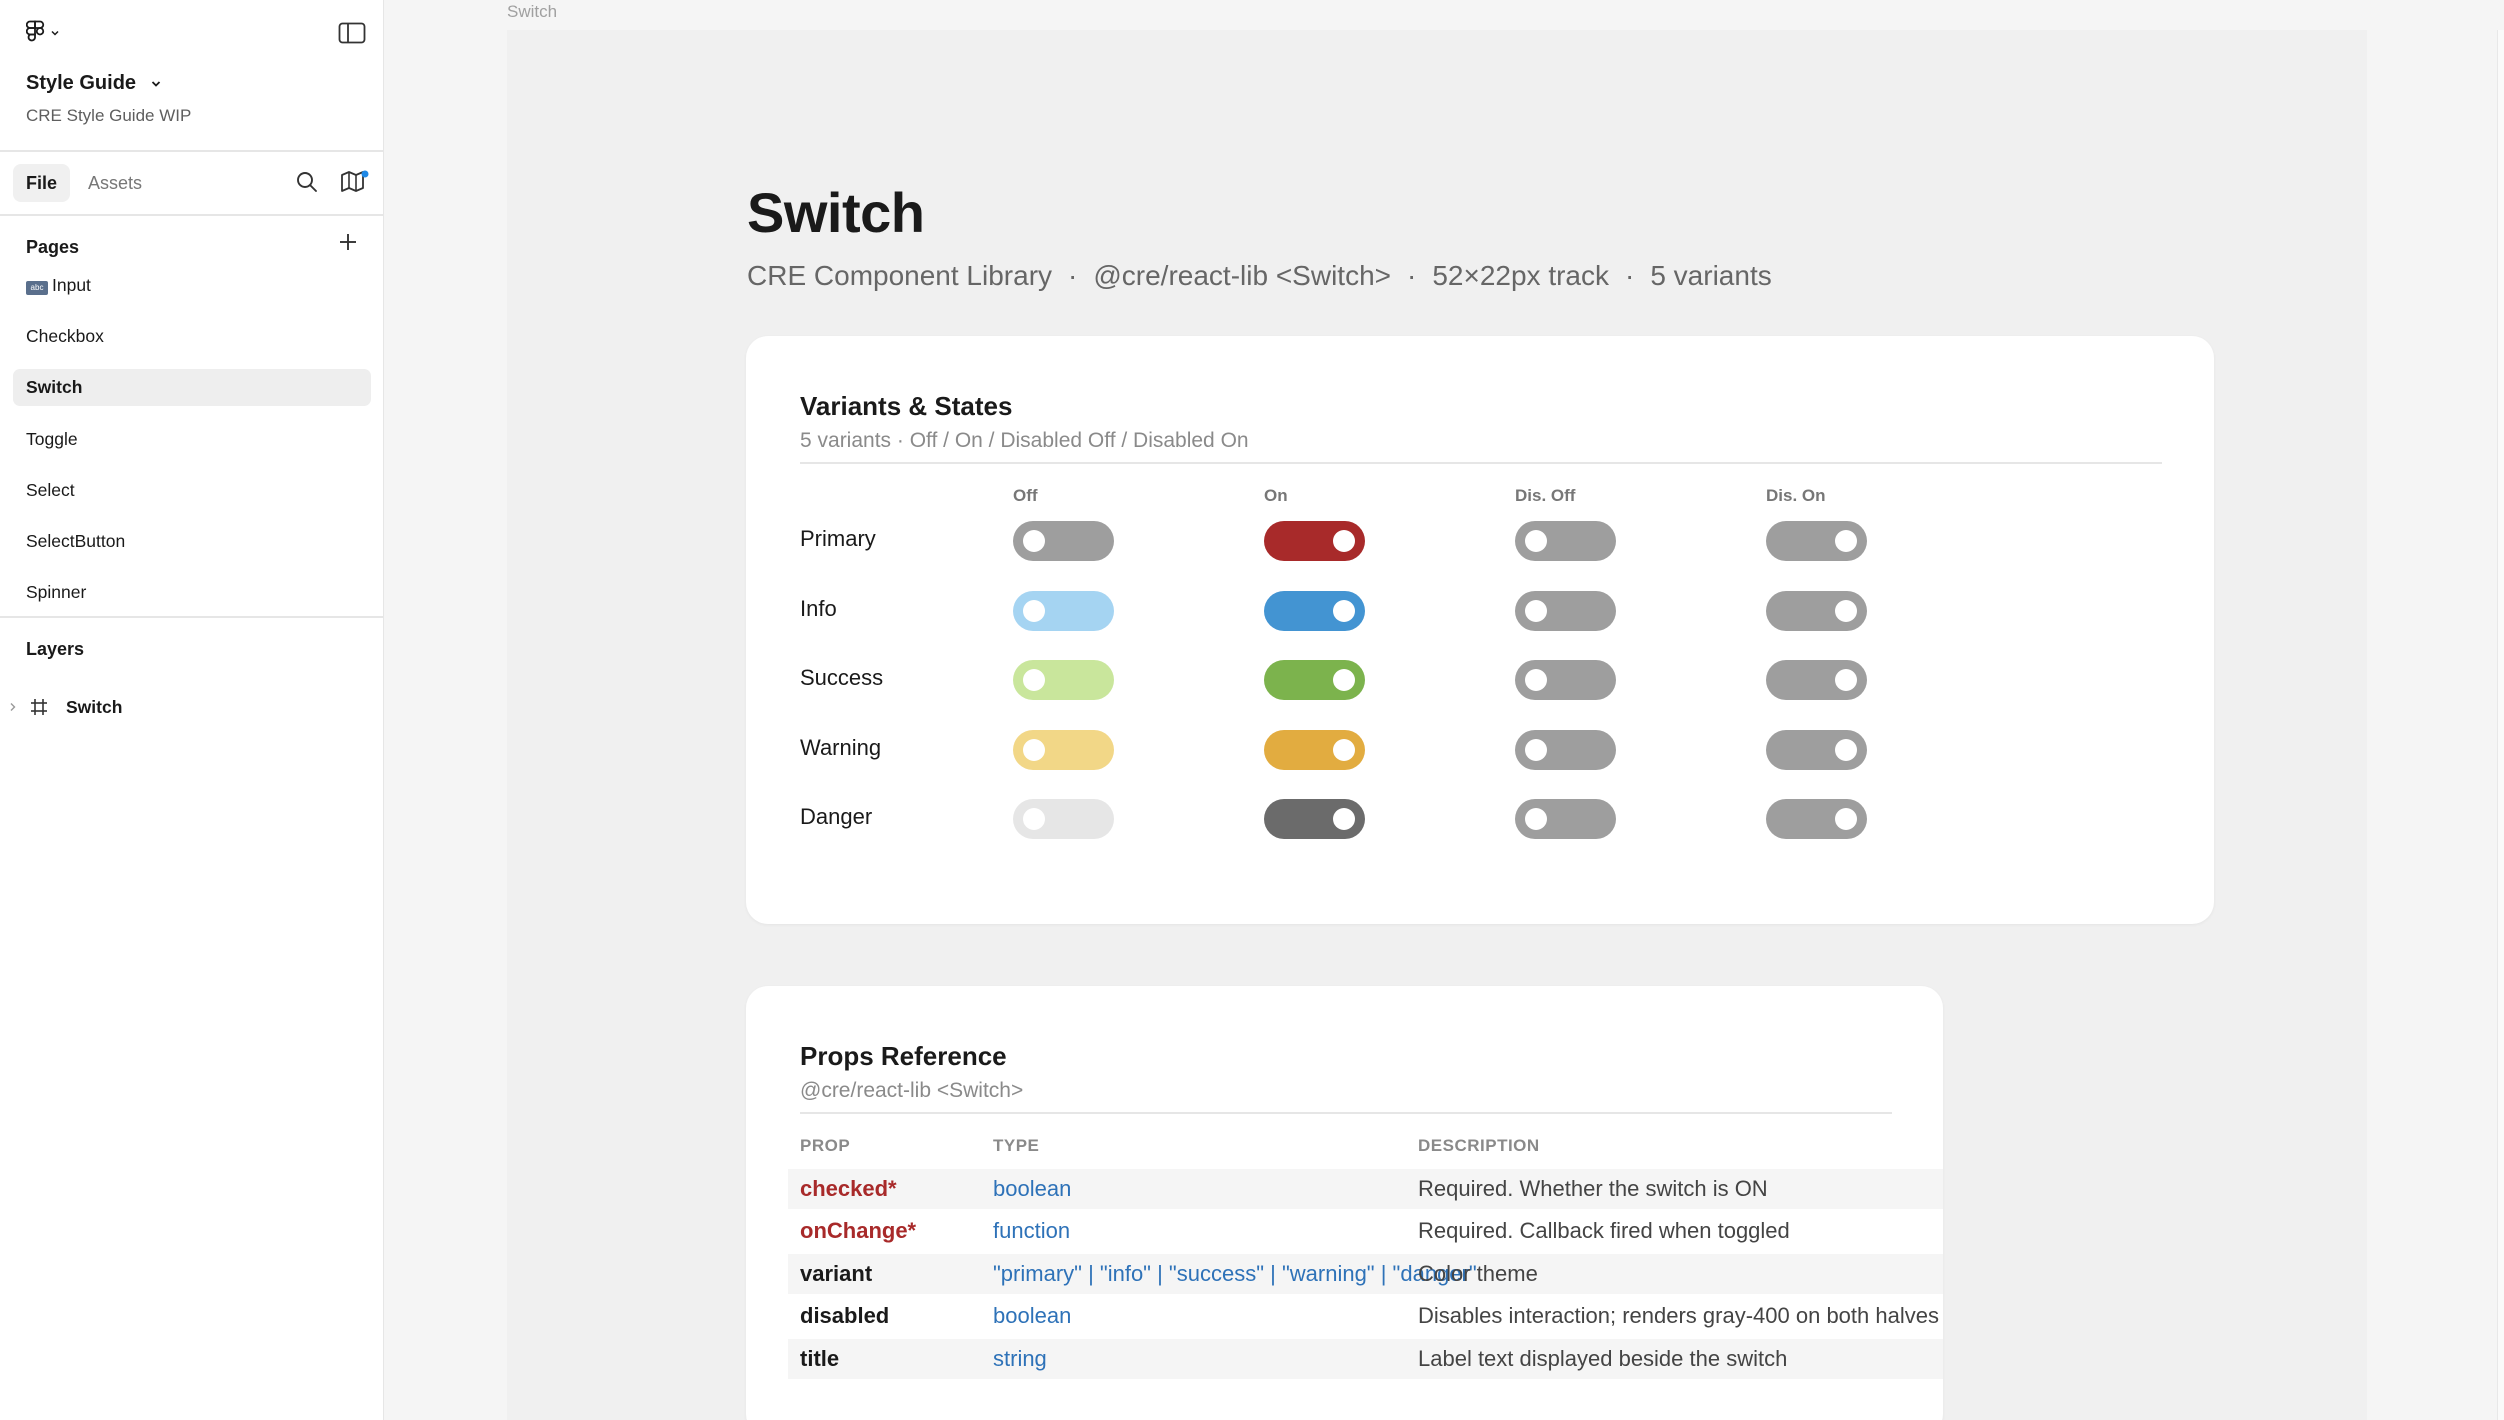  Describe the element at coordinates (1816, 819) in the screenshot. I see `switch-danger-disabled-on` at that location.